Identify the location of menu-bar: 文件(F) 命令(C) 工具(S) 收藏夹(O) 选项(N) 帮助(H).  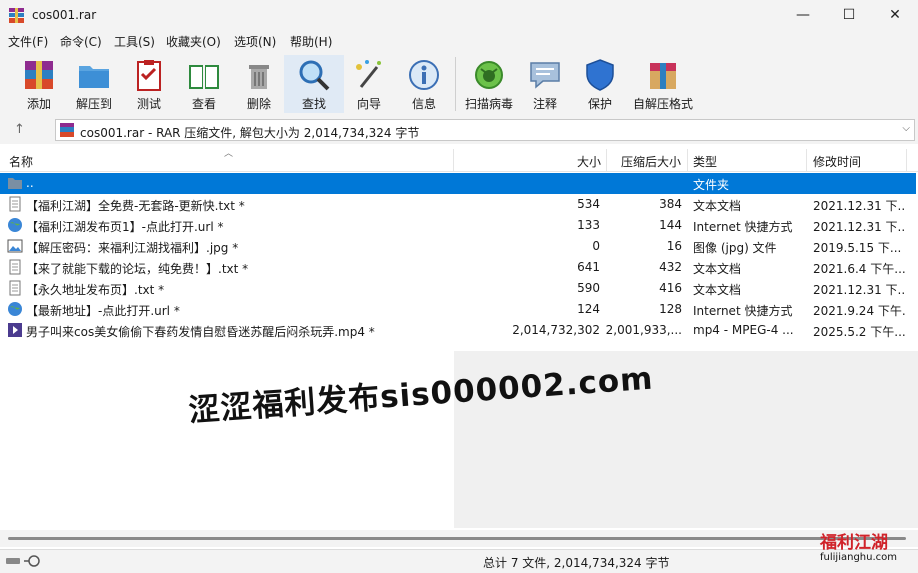
(459, 40).